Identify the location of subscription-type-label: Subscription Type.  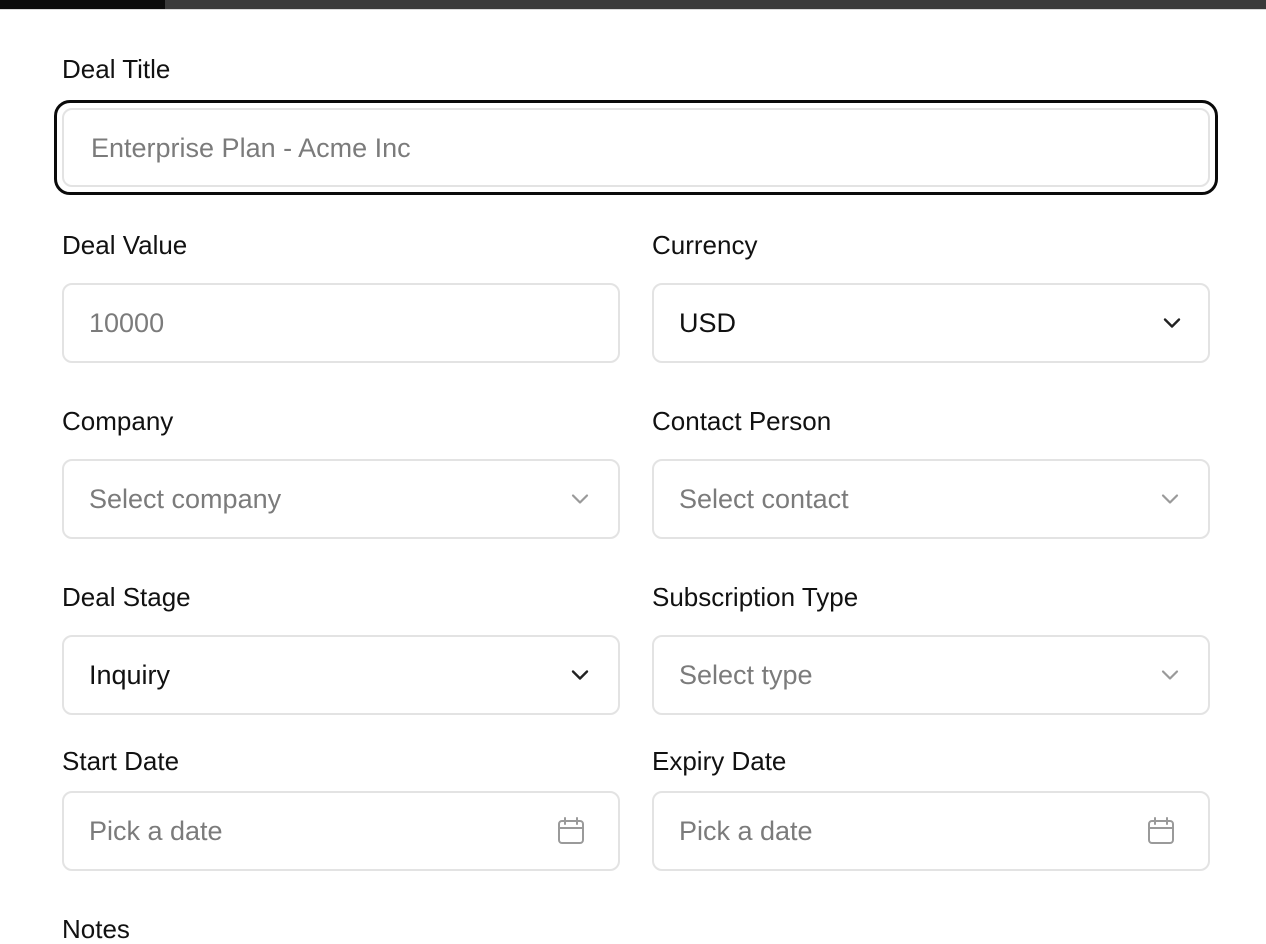
(755, 597).